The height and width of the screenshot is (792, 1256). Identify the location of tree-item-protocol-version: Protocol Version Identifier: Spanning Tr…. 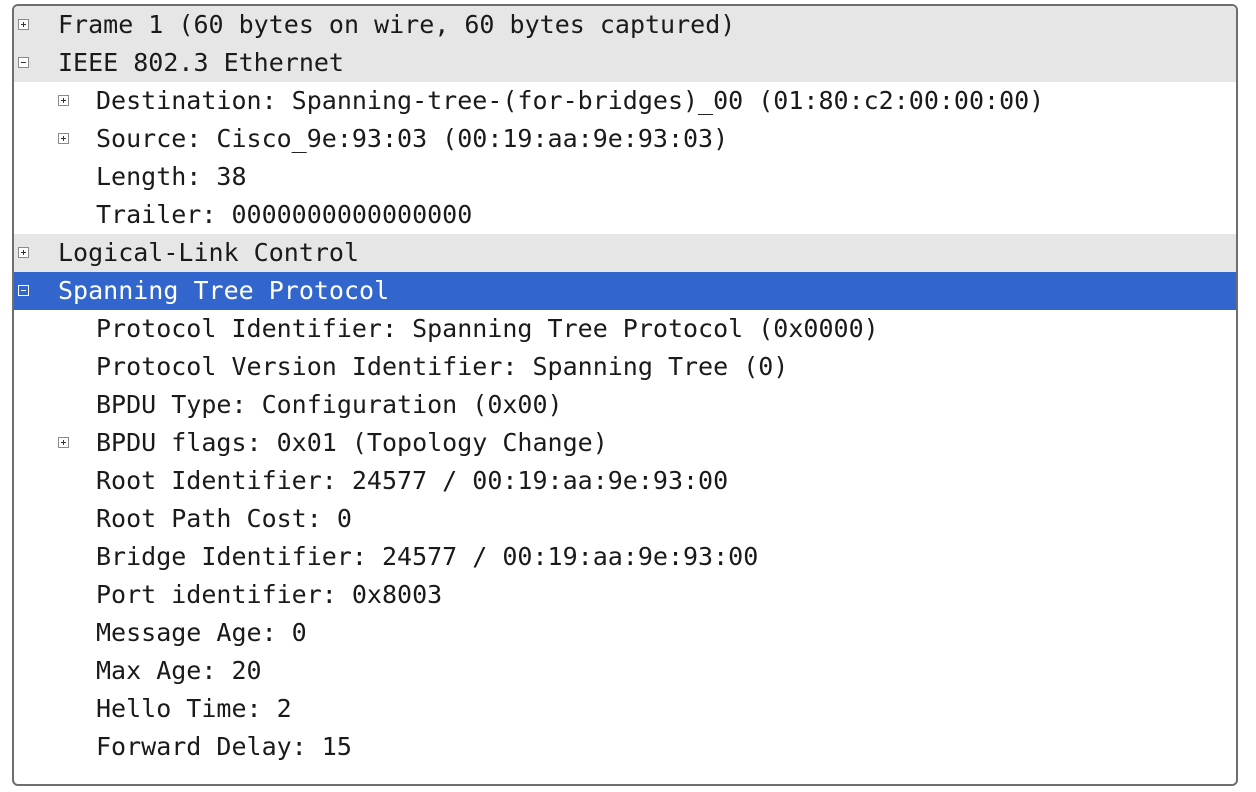
(625, 367).